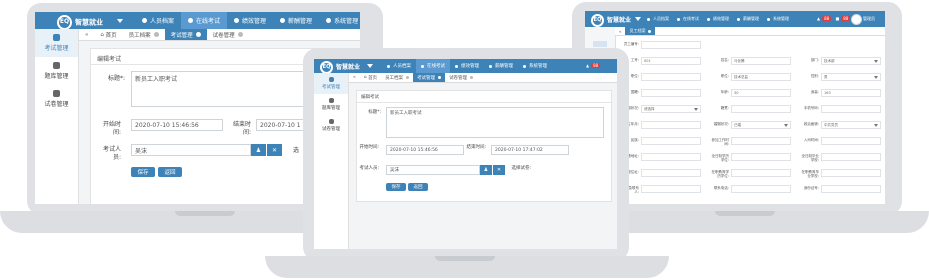  I want to click on notification-area: ▲ 88, so click(593, 65).